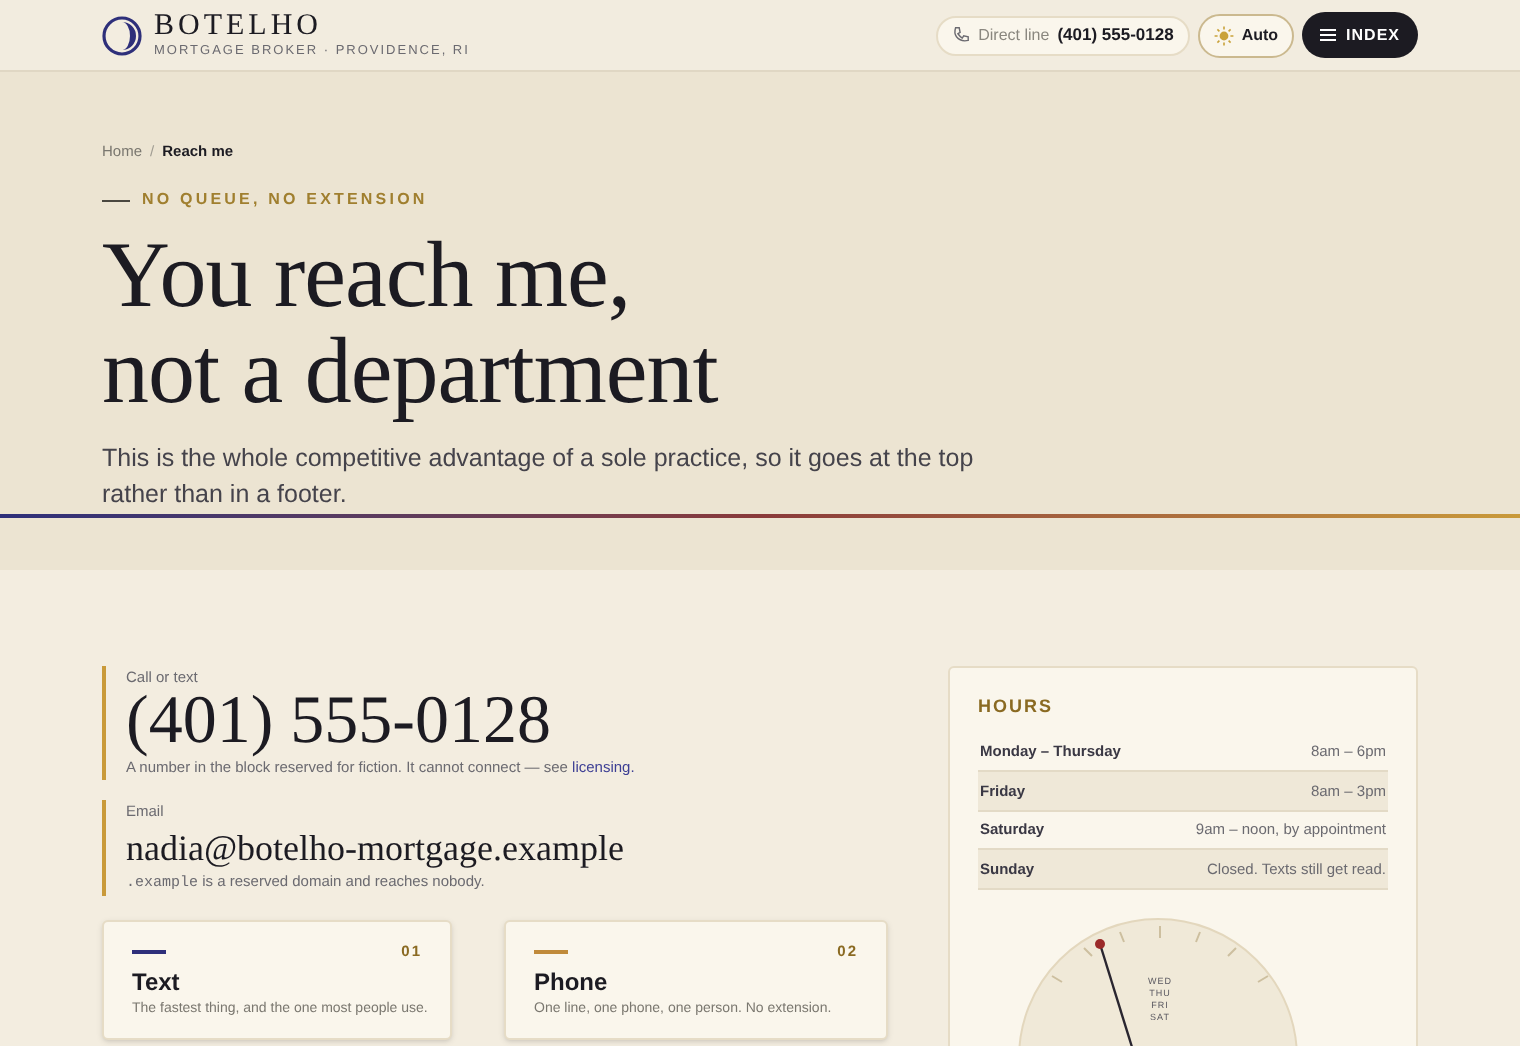 The height and width of the screenshot is (1046, 1520). What do you see at coordinates (1115, 35) in the screenshot?
I see `direct-line-number: (401) 555-0128` at bounding box center [1115, 35].